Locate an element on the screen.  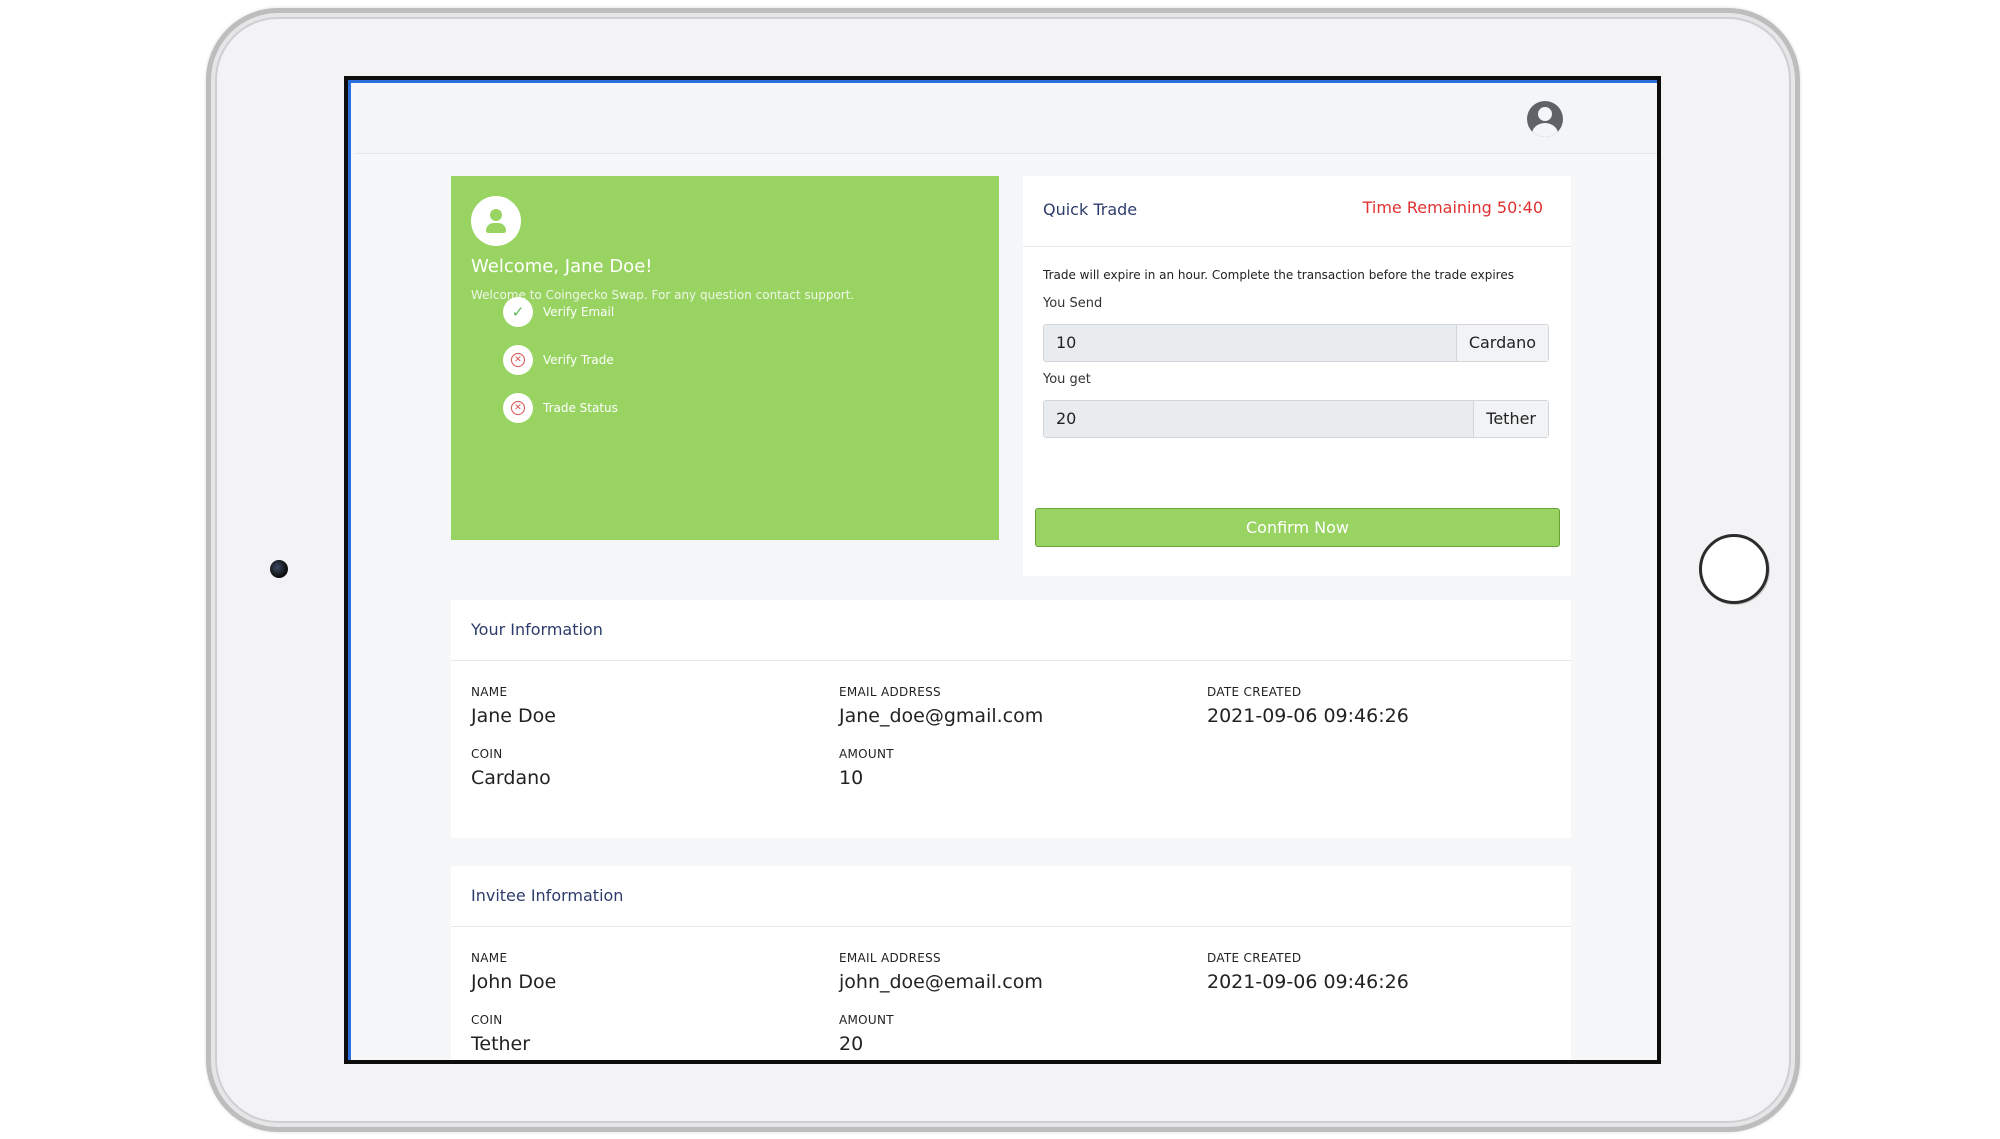
user-avatar-icon is located at coordinates (1545, 119).